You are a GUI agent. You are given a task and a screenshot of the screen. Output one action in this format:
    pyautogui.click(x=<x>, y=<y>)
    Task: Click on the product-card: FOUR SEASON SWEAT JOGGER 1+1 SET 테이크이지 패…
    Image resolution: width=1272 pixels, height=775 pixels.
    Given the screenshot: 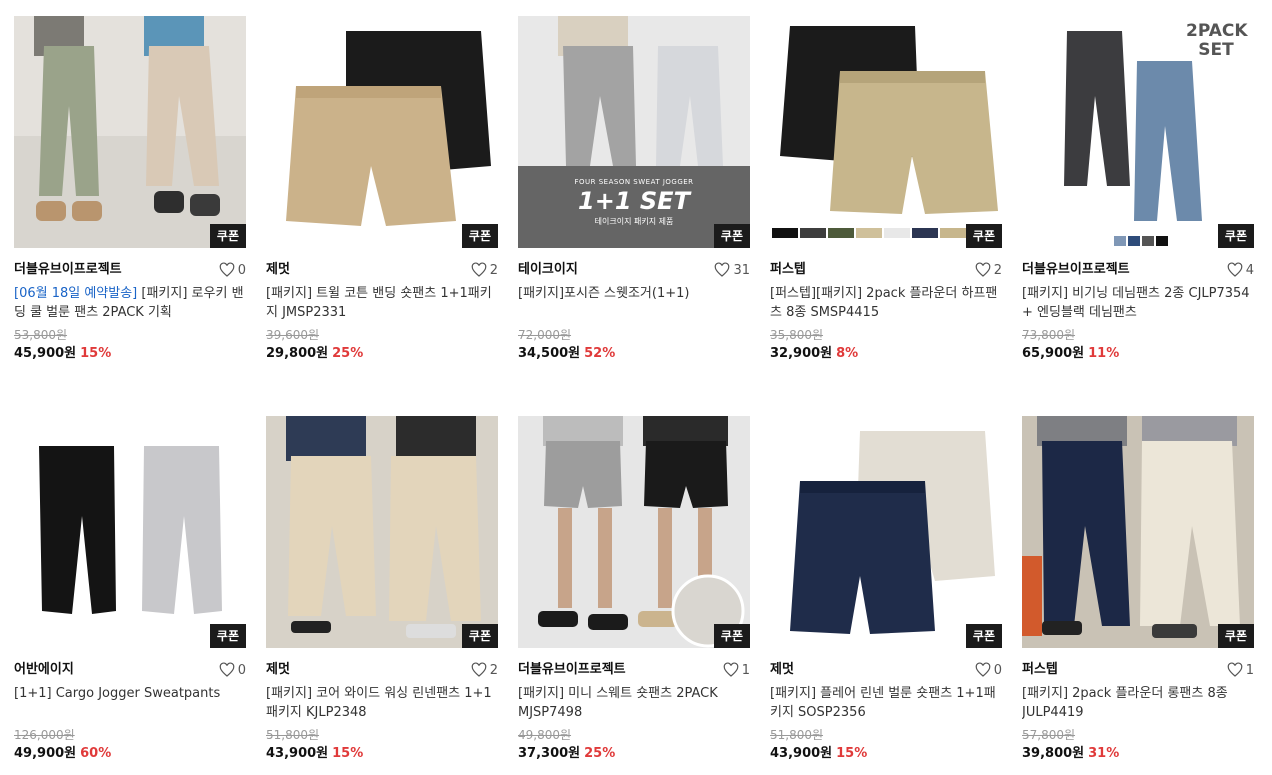 What is the action you would take?
    pyautogui.click(x=634, y=190)
    